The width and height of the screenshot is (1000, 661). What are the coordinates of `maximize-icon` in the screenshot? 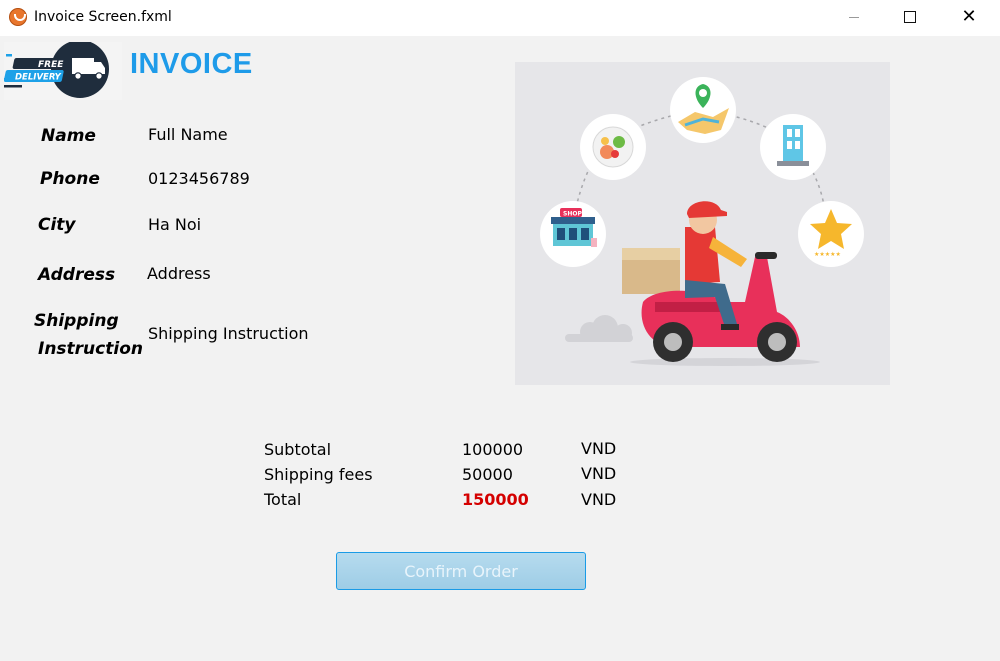 It's located at (910, 17).